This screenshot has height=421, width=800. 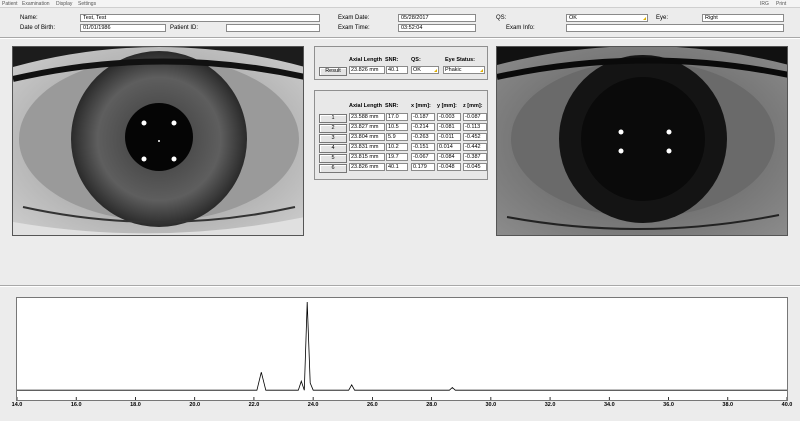 I want to click on measurement-5-button: 5, so click(x=333, y=158).